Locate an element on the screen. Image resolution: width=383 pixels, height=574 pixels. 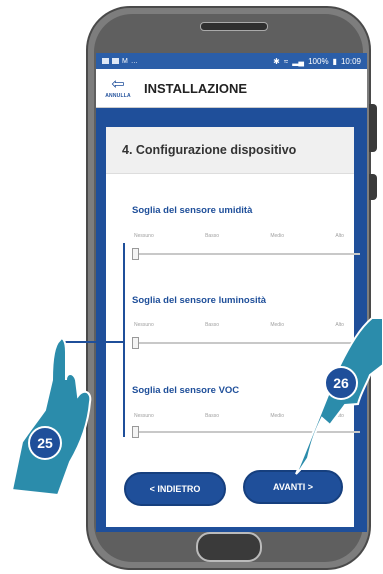
step-callout-25: 25 is located at coordinates (45, 443).